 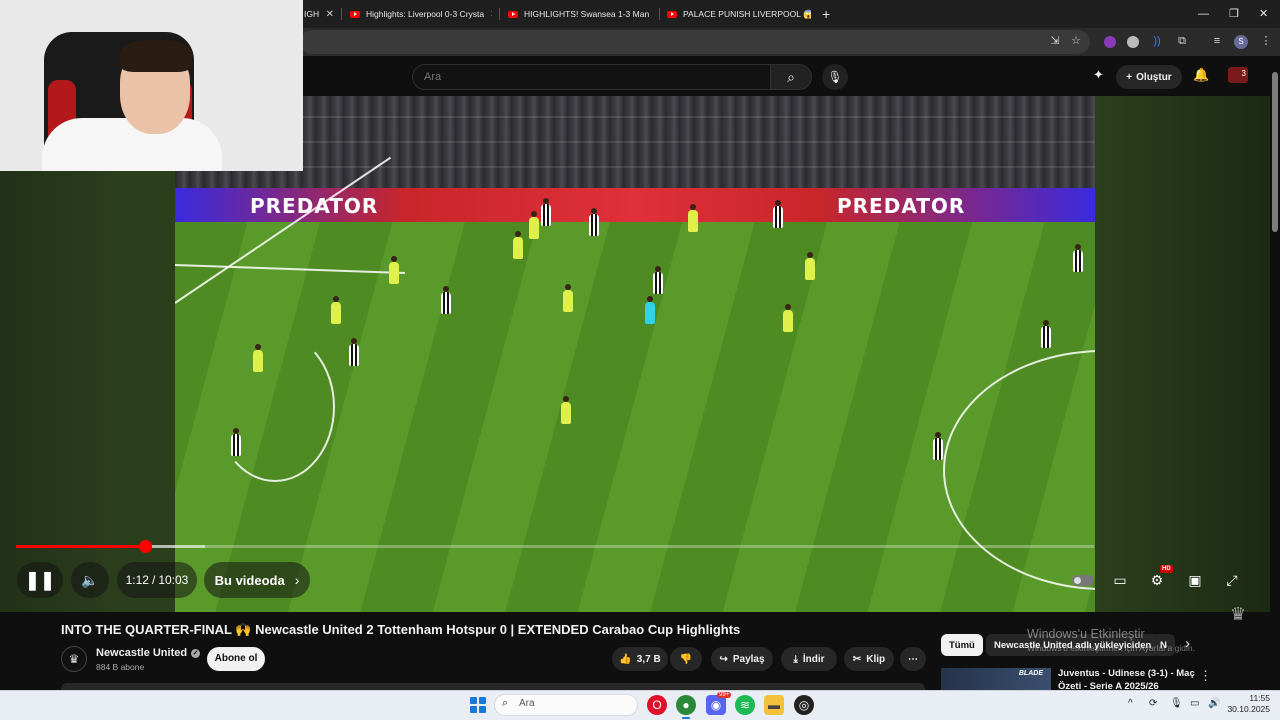 What do you see at coordinates (826, 14) in the screenshot?
I see `new-tab-button: +` at bounding box center [826, 14].